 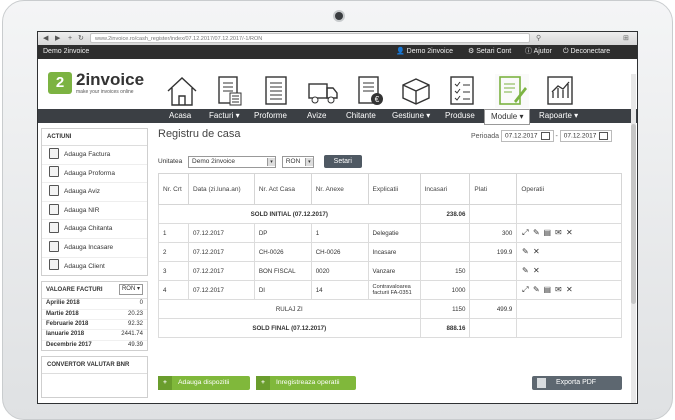 I want to click on action-add-nir: Adauga NIR, so click(x=94, y=211).